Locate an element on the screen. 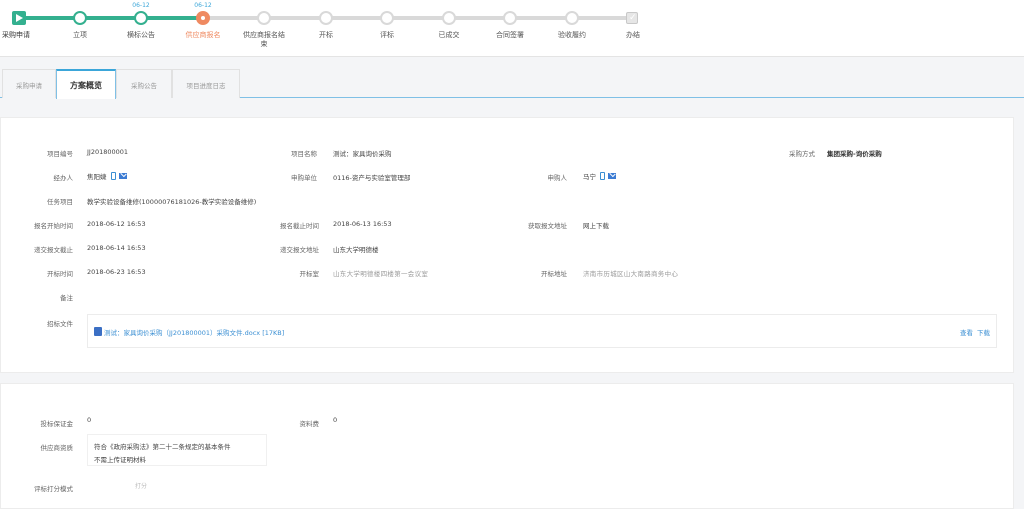  task: 教学实验设备维修(10000076181026-教学实验设备维修) is located at coordinates (172, 202).